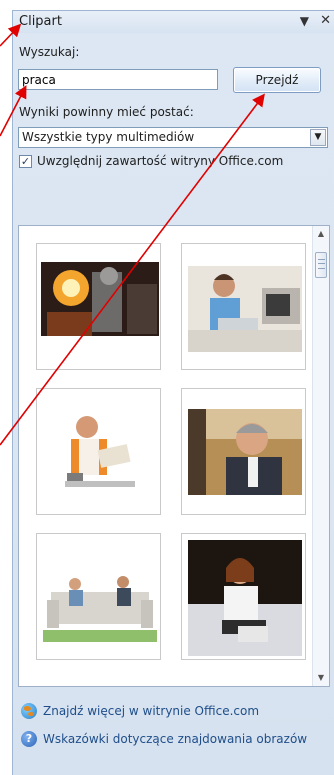 Image resolution: width=334 pixels, height=775 pixels. I want to click on media-type-select: Wszystkie typy multimediów ▼, so click(173, 137).